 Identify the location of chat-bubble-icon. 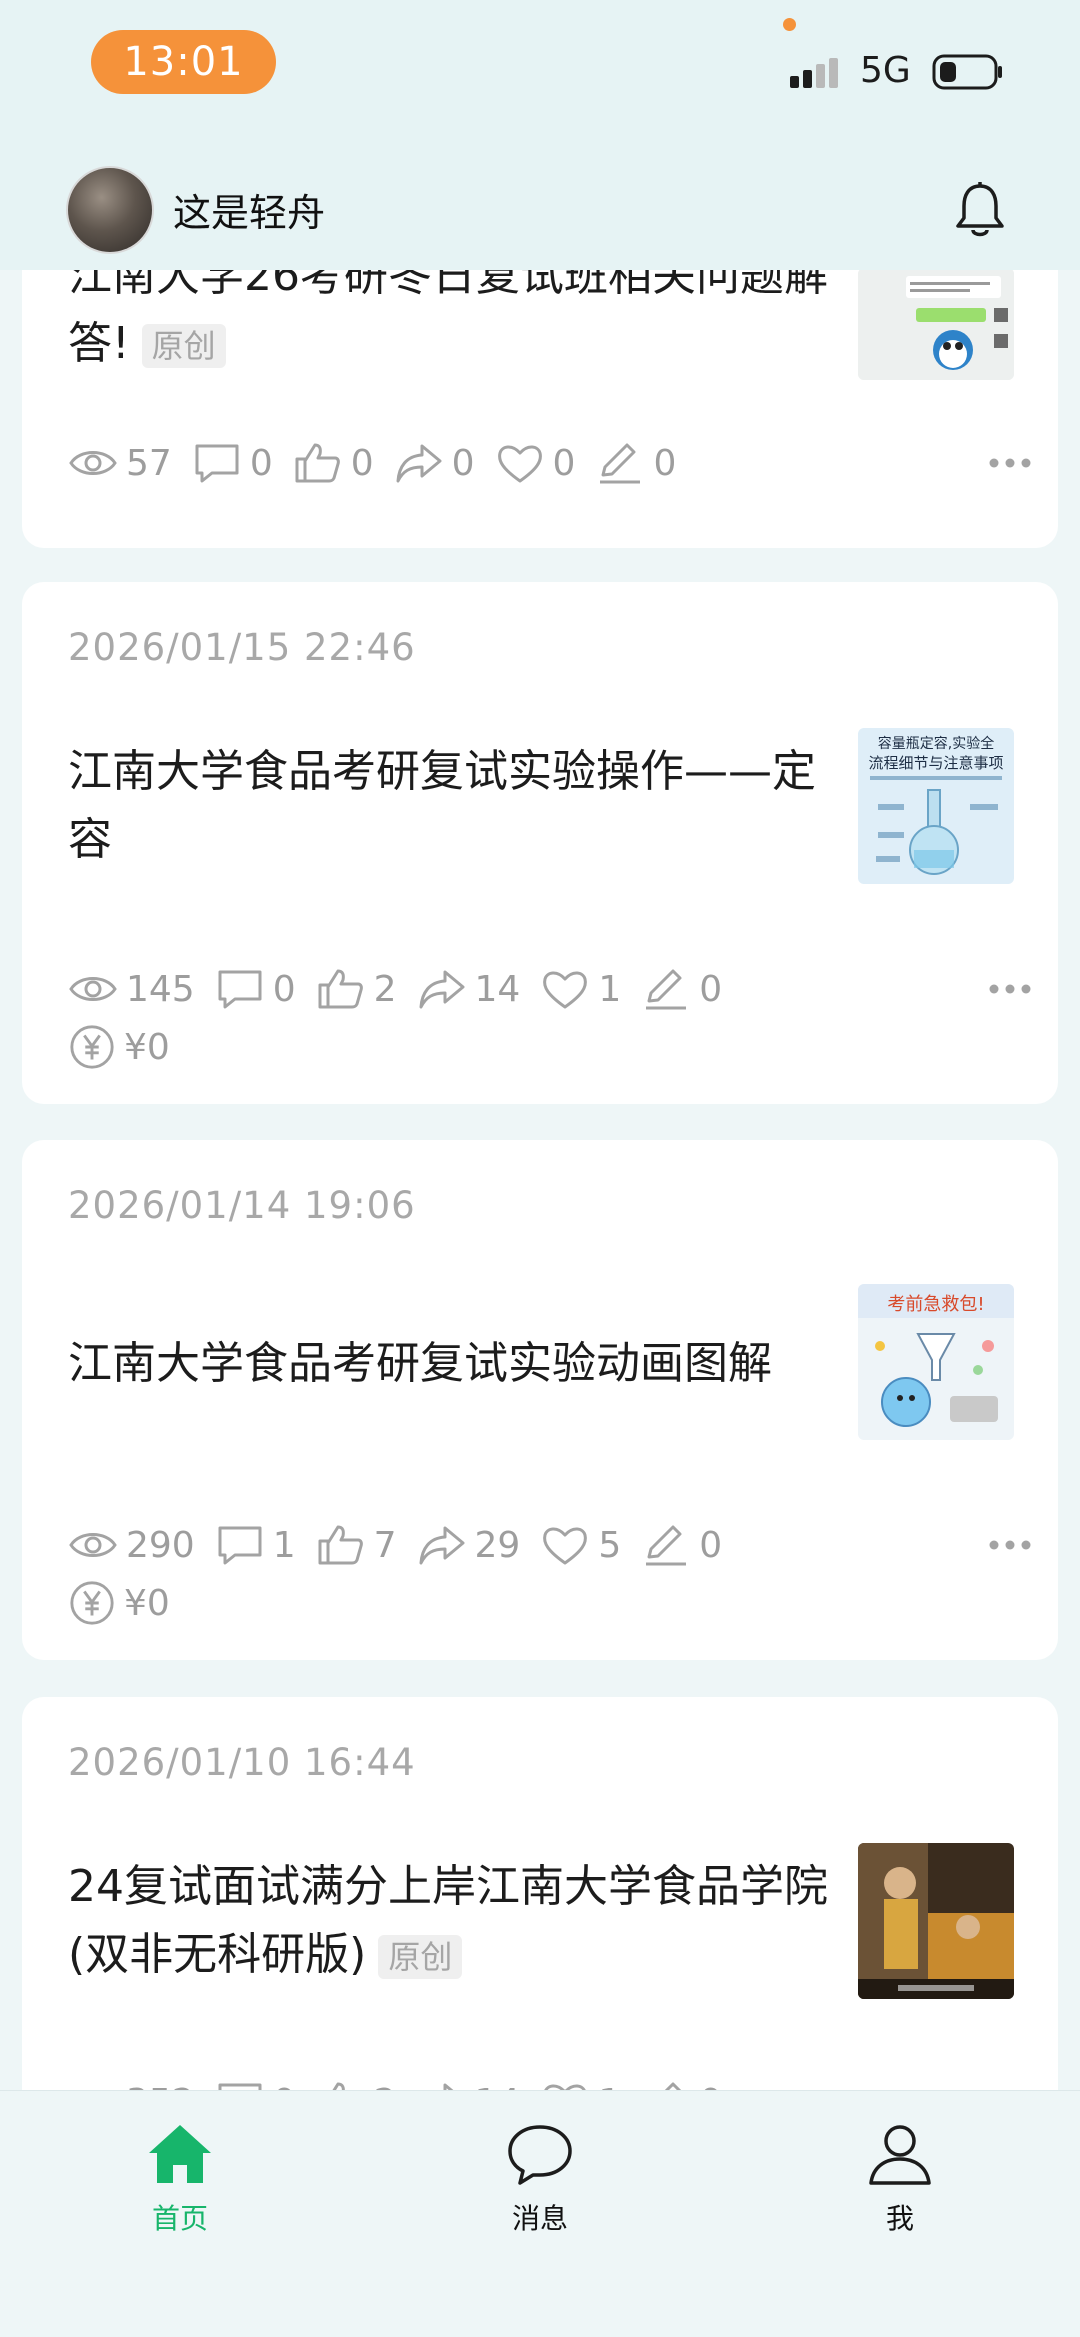
(540, 2155).